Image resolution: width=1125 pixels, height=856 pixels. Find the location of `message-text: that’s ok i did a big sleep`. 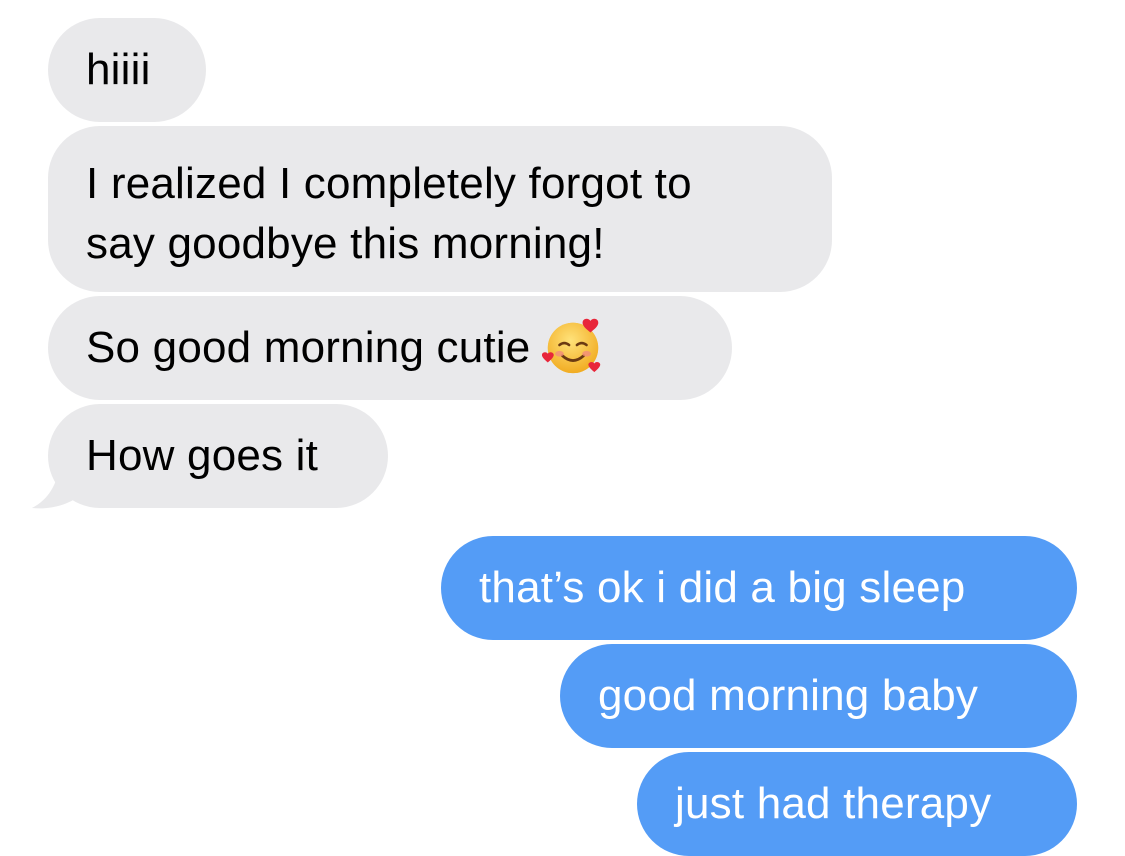

message-text: that’s ok i did a big sleep is located at coordinates (722, 587).